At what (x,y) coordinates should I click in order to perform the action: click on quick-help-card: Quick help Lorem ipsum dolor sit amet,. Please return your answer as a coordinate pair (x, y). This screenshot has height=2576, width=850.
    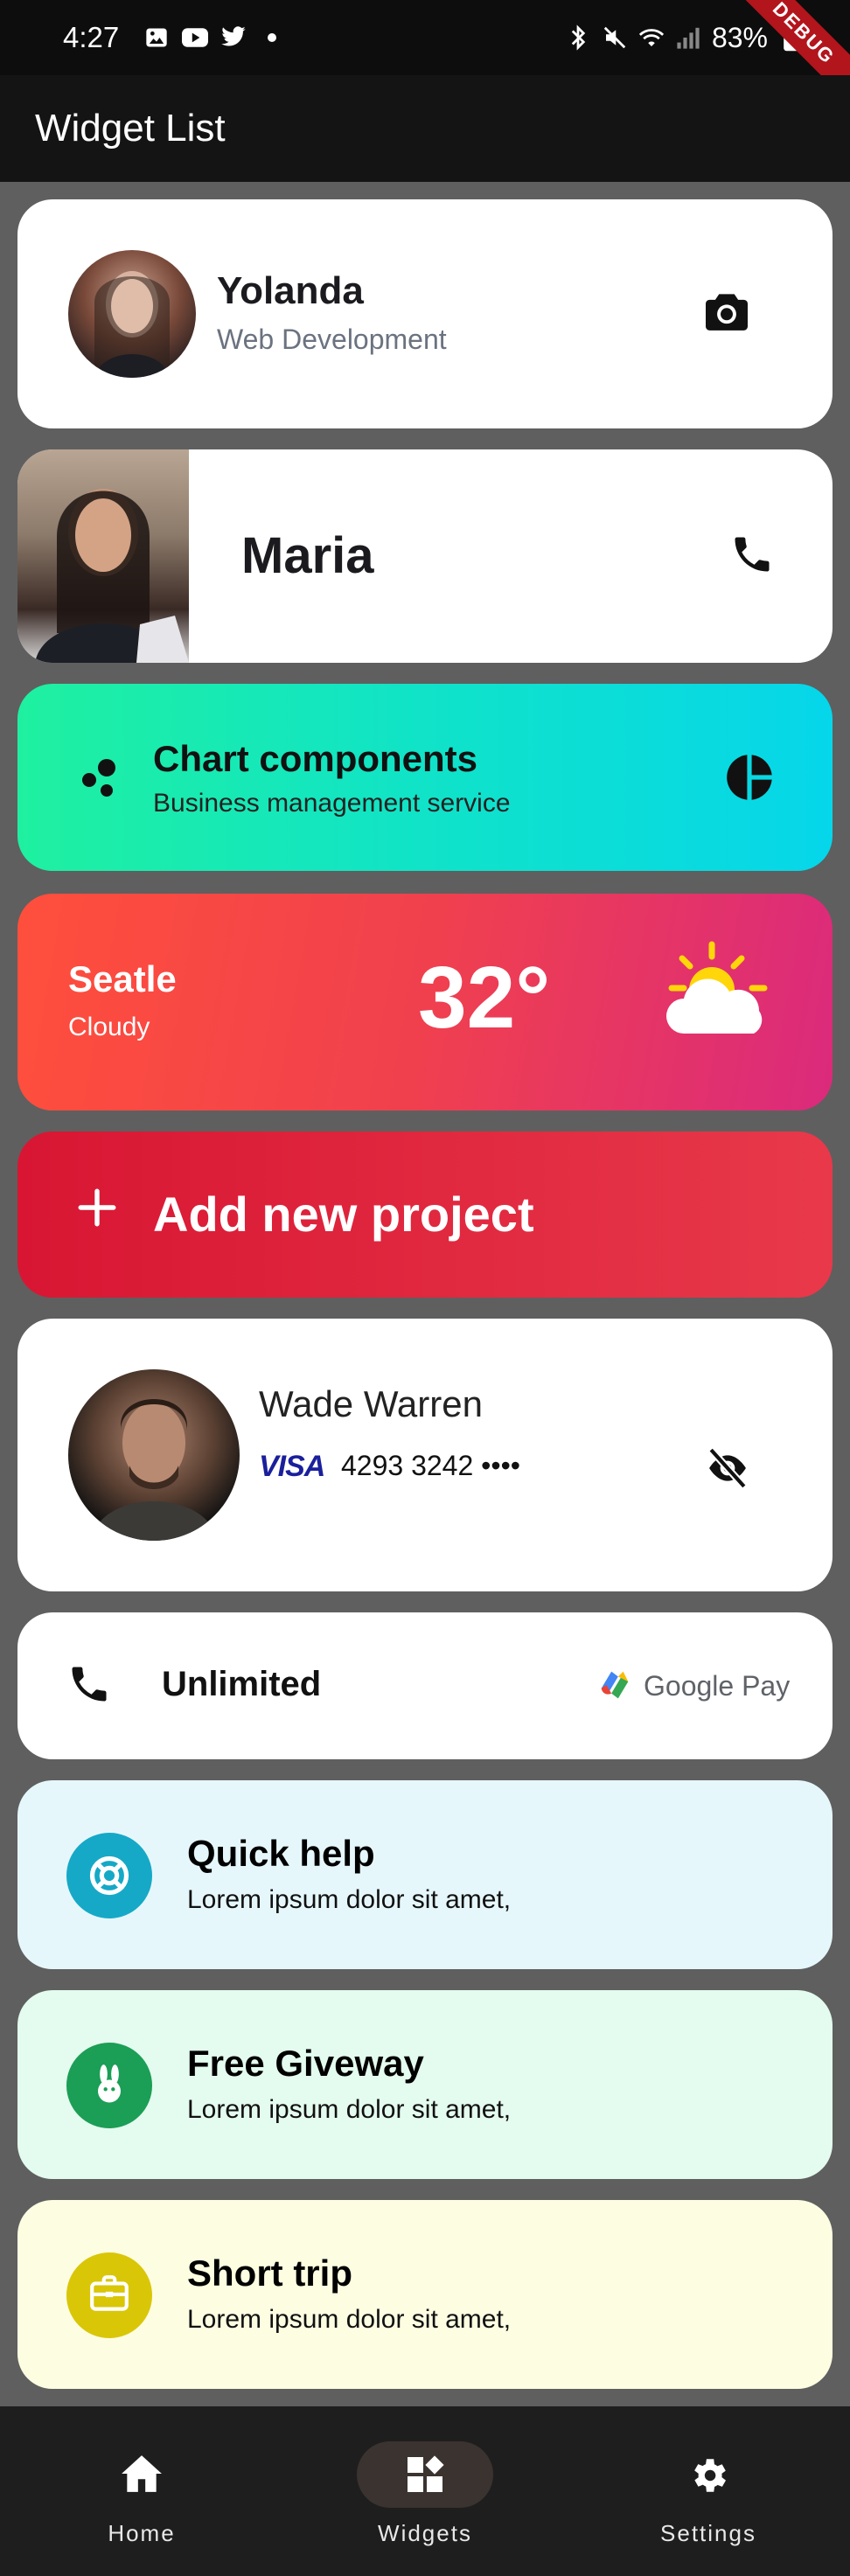
    Looking at the image, I should click on (425, 1874).